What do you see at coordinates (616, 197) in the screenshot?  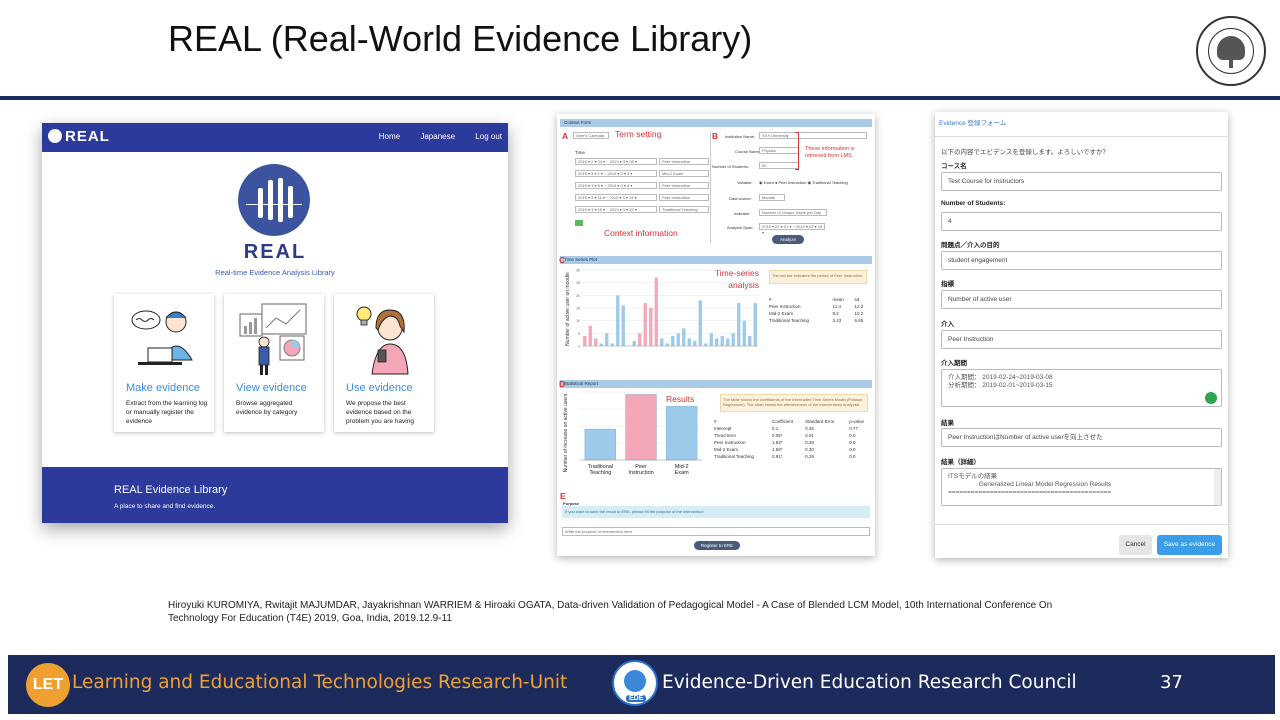 I see `term-date-range: 2019 ▾ 3 ▾ 11 ▾ ~ 2019 ▾ 3 ▾ 14 ▾` at bounding box center [616, 197].